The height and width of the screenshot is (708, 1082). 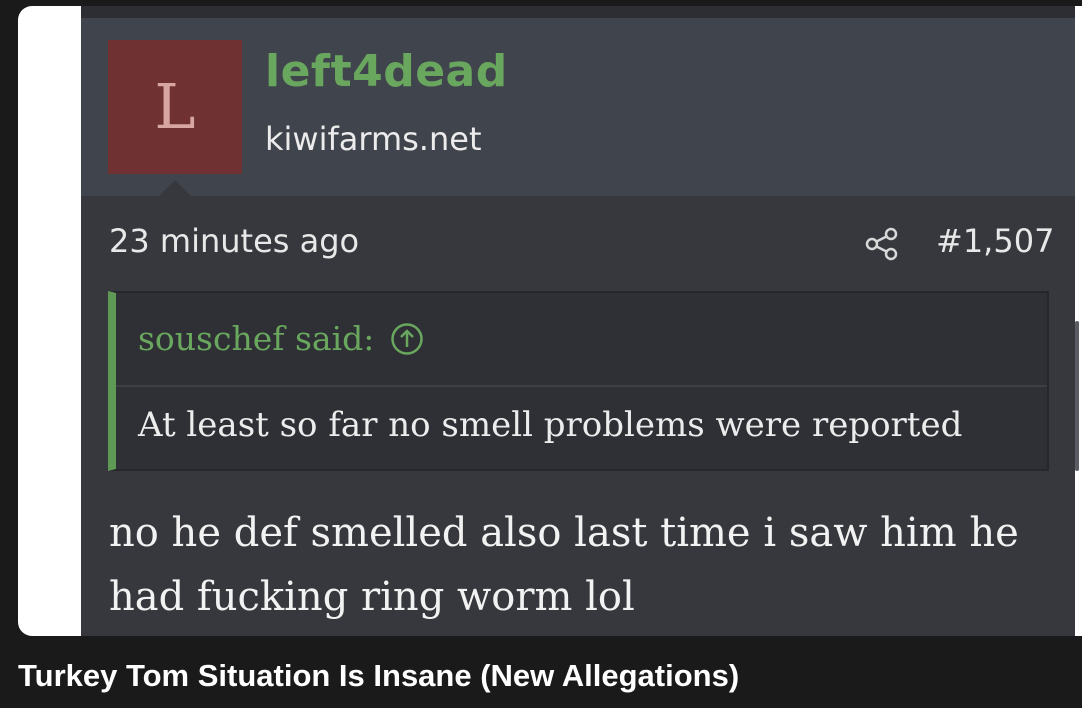 What do you see at coordinates (581, 386) in the screenshot?
I see `quote-divider` at bounding box center [581, 386].